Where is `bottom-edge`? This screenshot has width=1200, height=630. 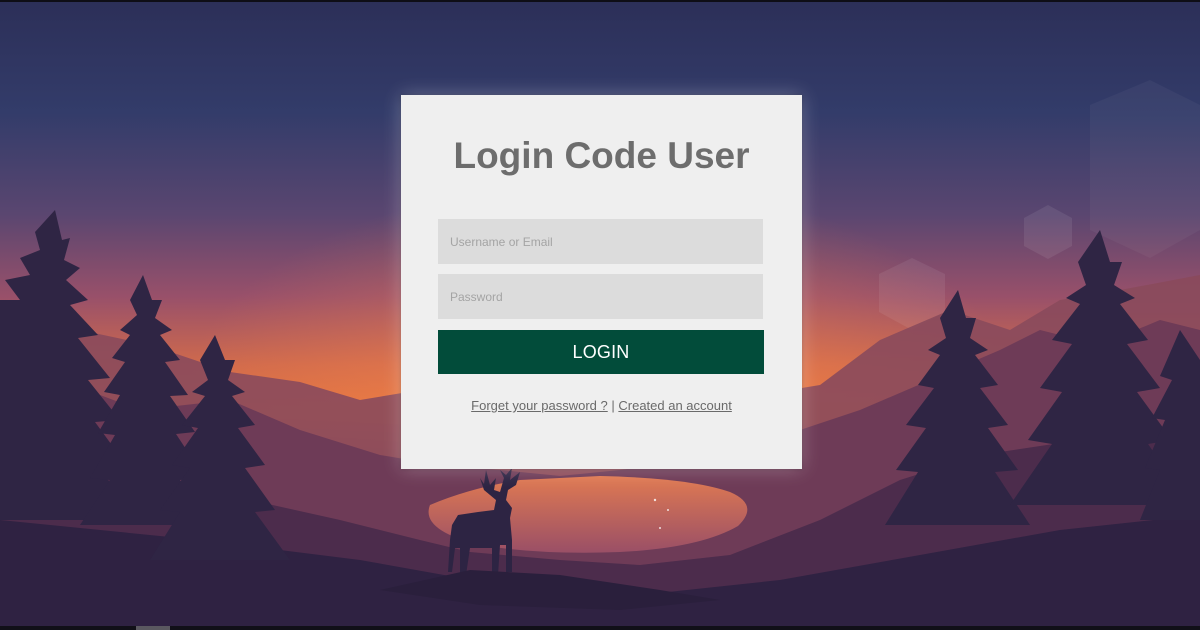
bottom-edge is located at coordinates (600, 628).